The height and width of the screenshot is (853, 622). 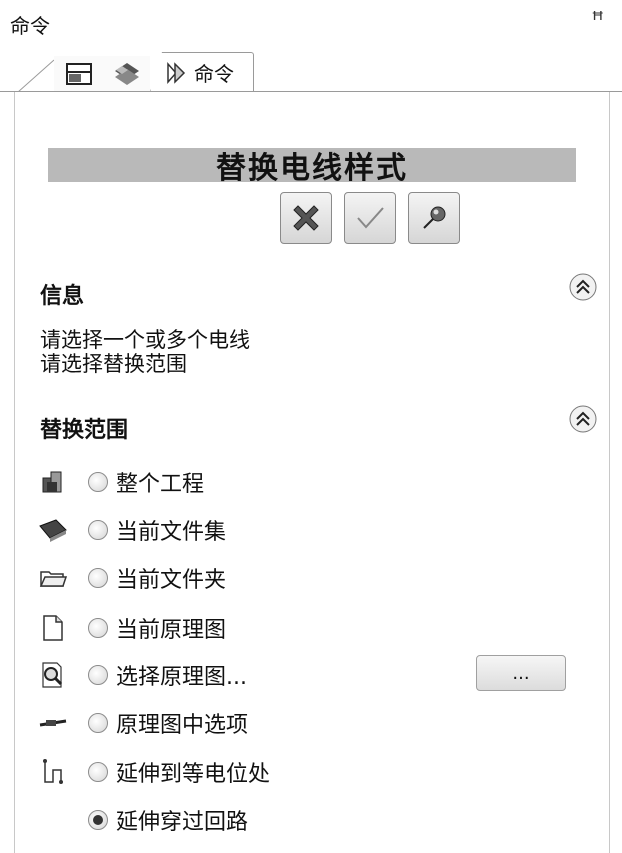 I want to click on scope-option-folder: 当前文件夹, so click(x=131, y=578).